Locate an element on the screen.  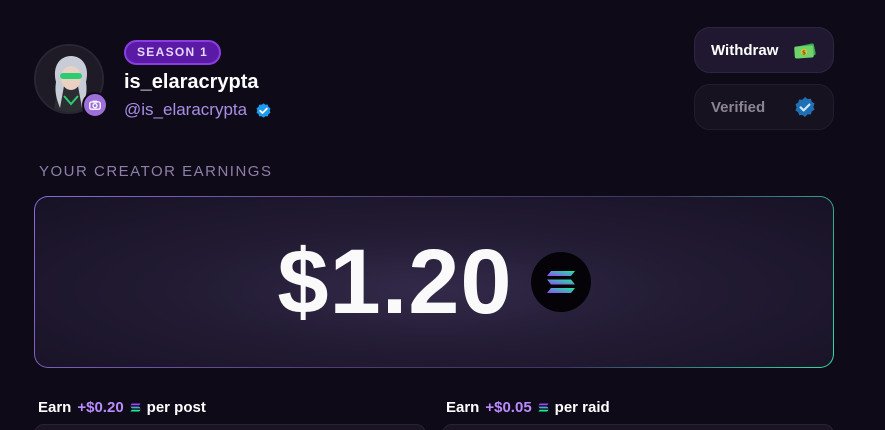
camera-icon is located at coordinates (95, 105).